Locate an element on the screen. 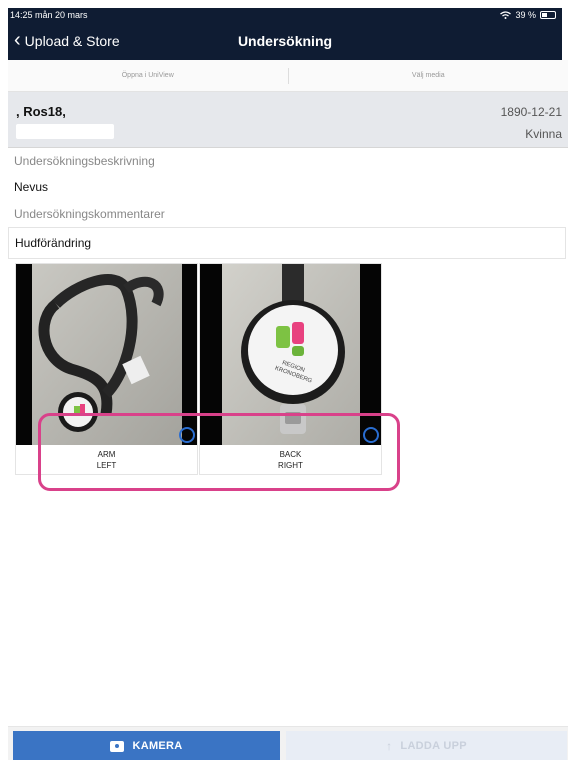 The width and height of the screenshot is (570, 760). image-card-arm-left: ARM LEFT is located at coordinates (106, 369).